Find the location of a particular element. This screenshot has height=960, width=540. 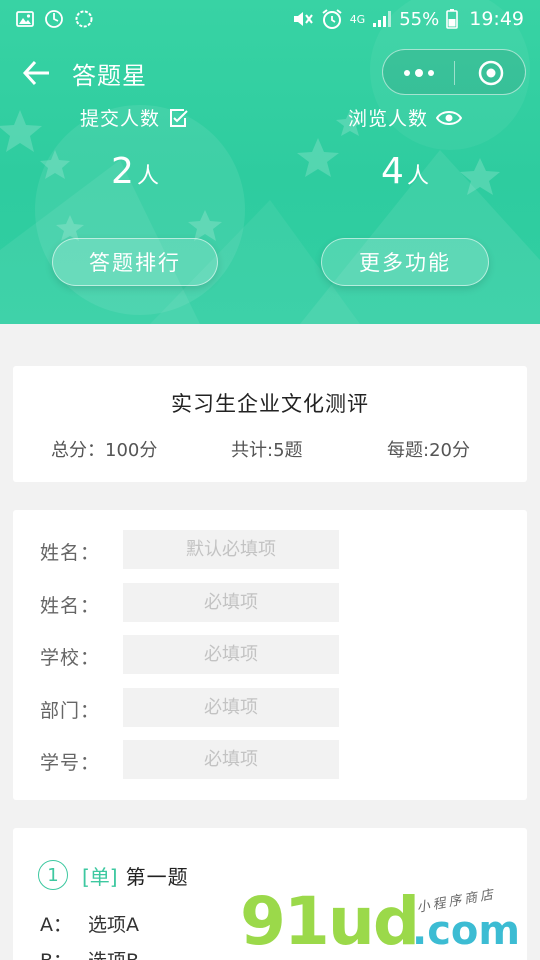

option-letter: B： is located at coordinates (64, 953).